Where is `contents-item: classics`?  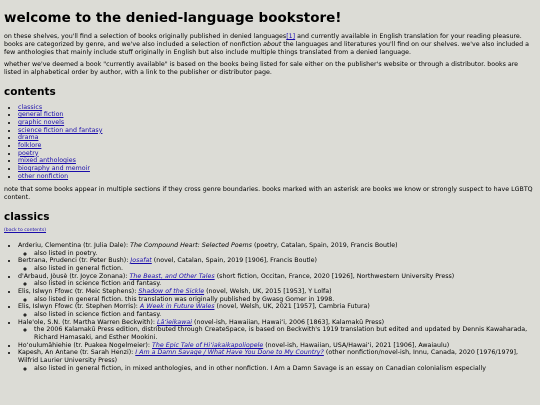 contents-item: classics is located at coordinates (277, 108).